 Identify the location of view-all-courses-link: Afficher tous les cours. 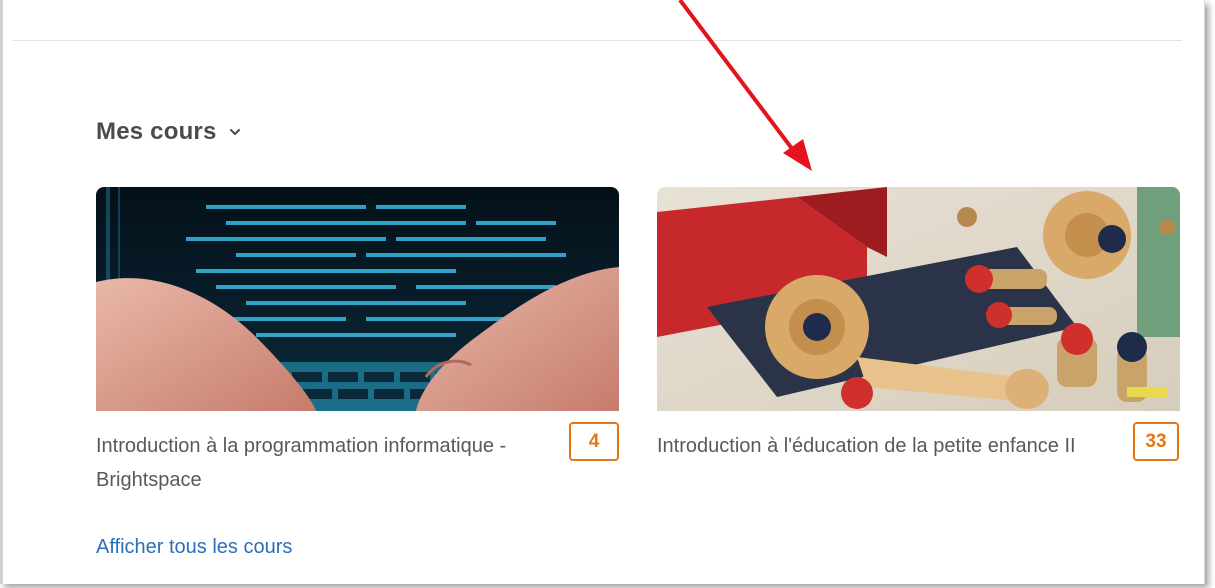
(194, 547).